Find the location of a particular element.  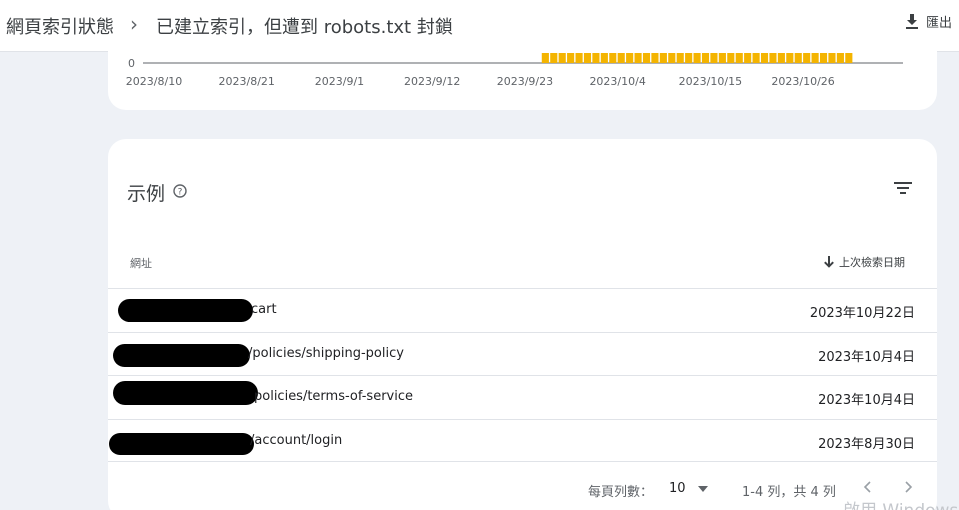

breadcrumb-root: 網頁索引狀態 is located at coordinates (60, 26).